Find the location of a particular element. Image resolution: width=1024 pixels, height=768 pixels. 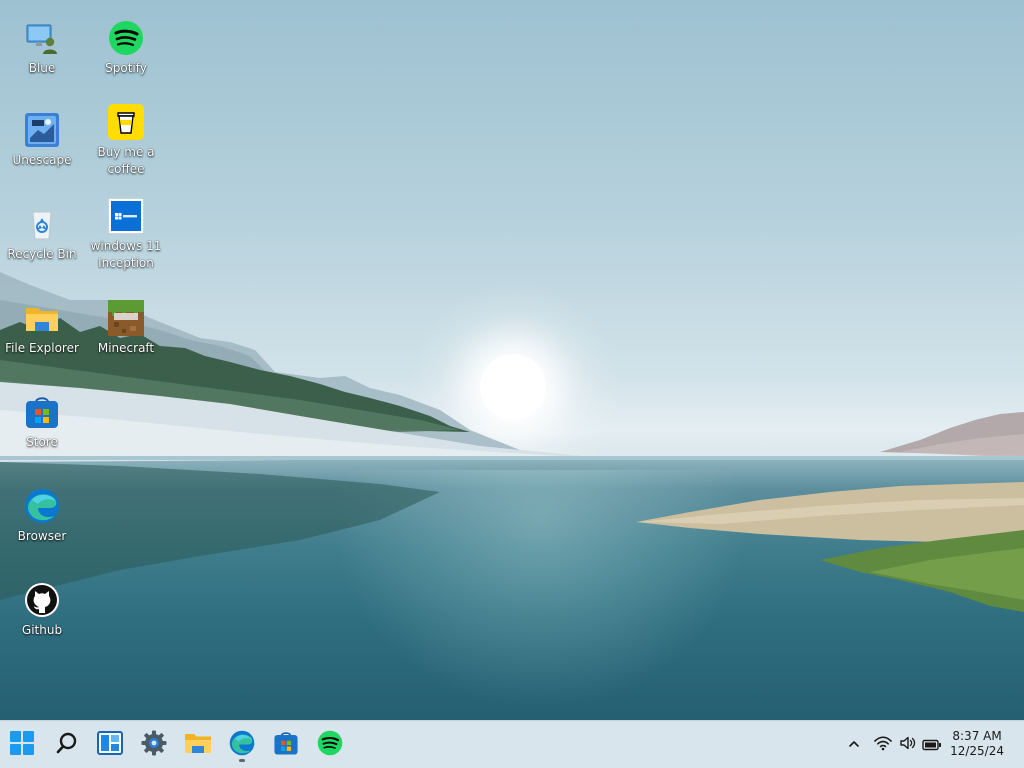

desktop-icon-unescape: Unescape is located at coordinates (42, 140).